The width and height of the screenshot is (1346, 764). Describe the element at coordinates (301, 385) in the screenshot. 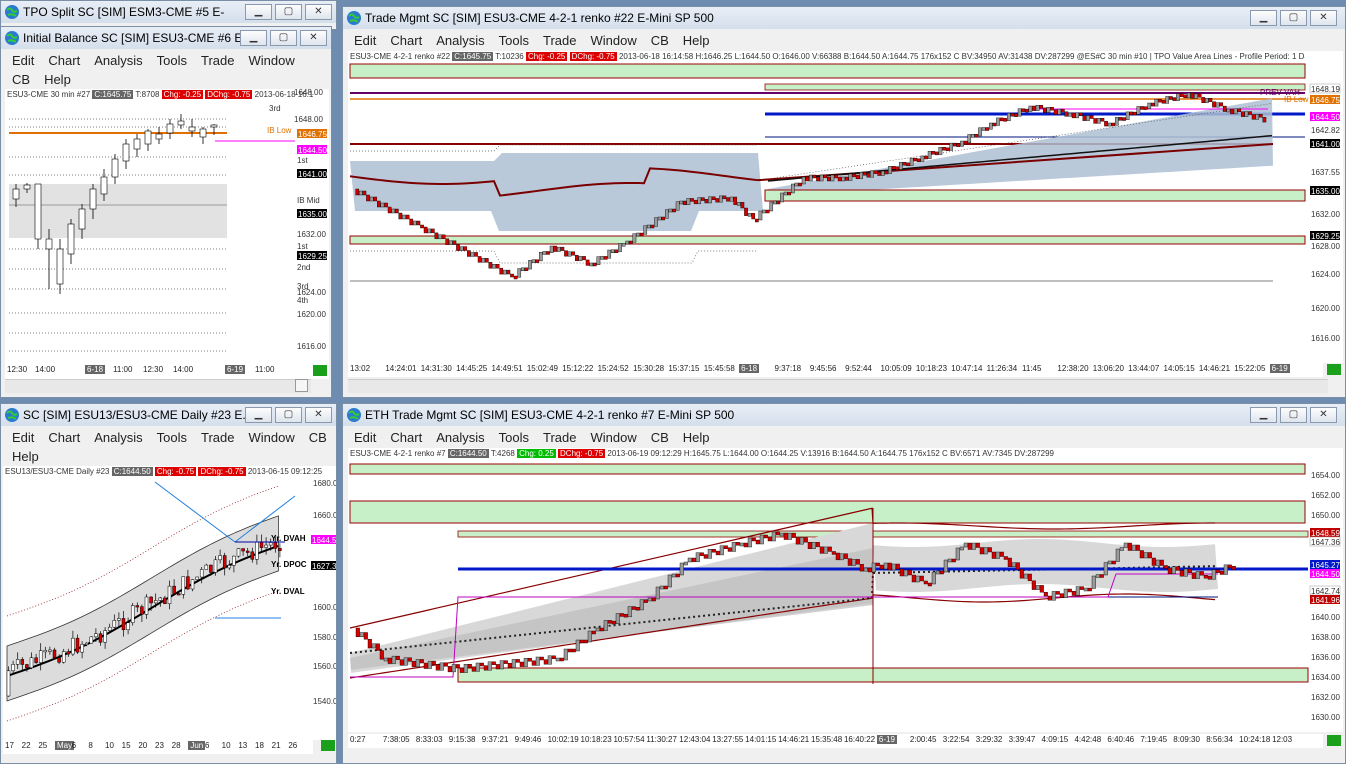

I see `ib-scroll-button` at that location.